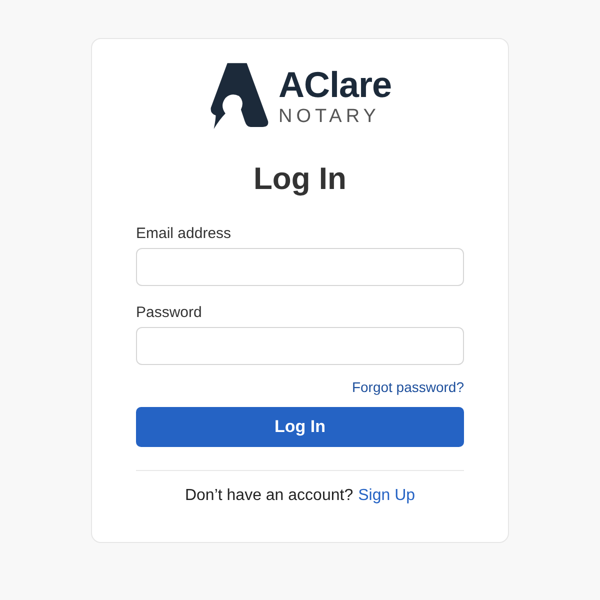  I want to click on field-label: Password, so click(169, 312).